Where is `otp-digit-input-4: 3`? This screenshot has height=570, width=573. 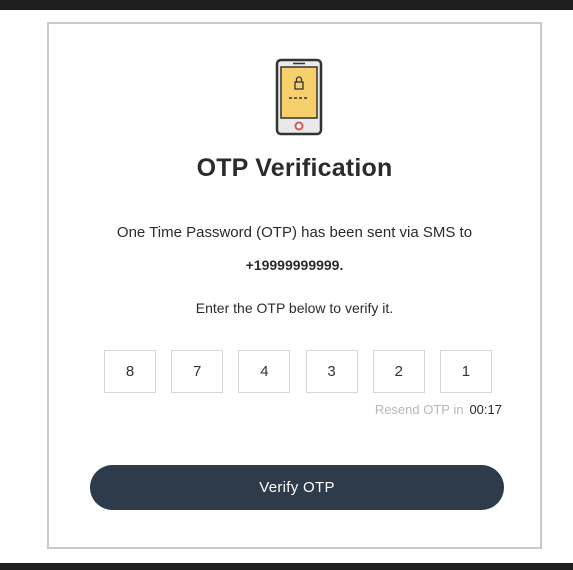
otp-digit-input-4: 3 is located at coordinates (331, 371).